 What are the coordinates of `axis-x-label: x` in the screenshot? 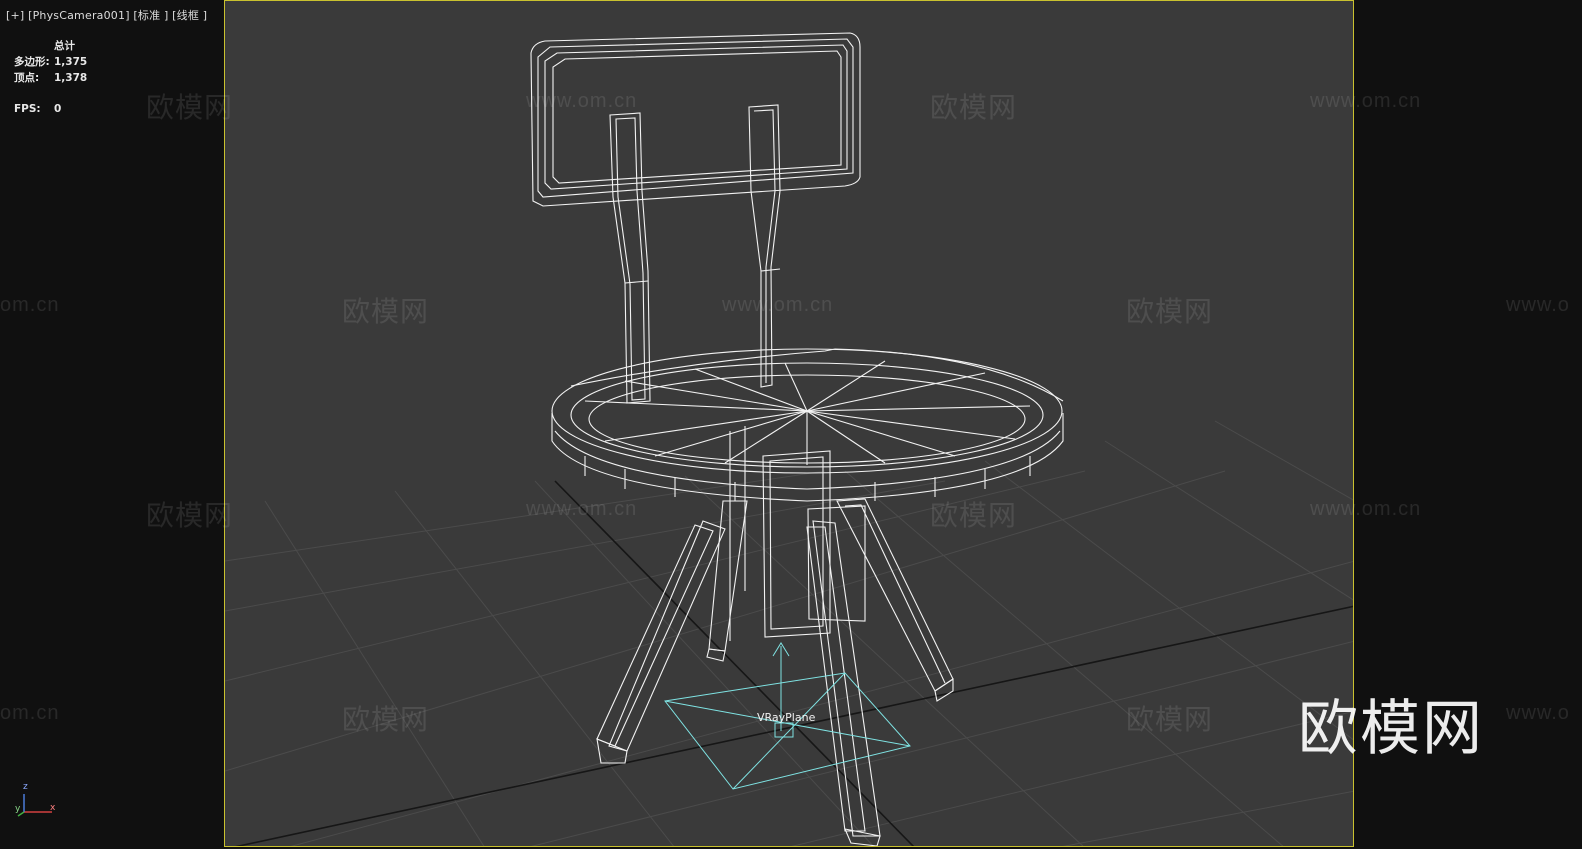 It's located at (53, 808).